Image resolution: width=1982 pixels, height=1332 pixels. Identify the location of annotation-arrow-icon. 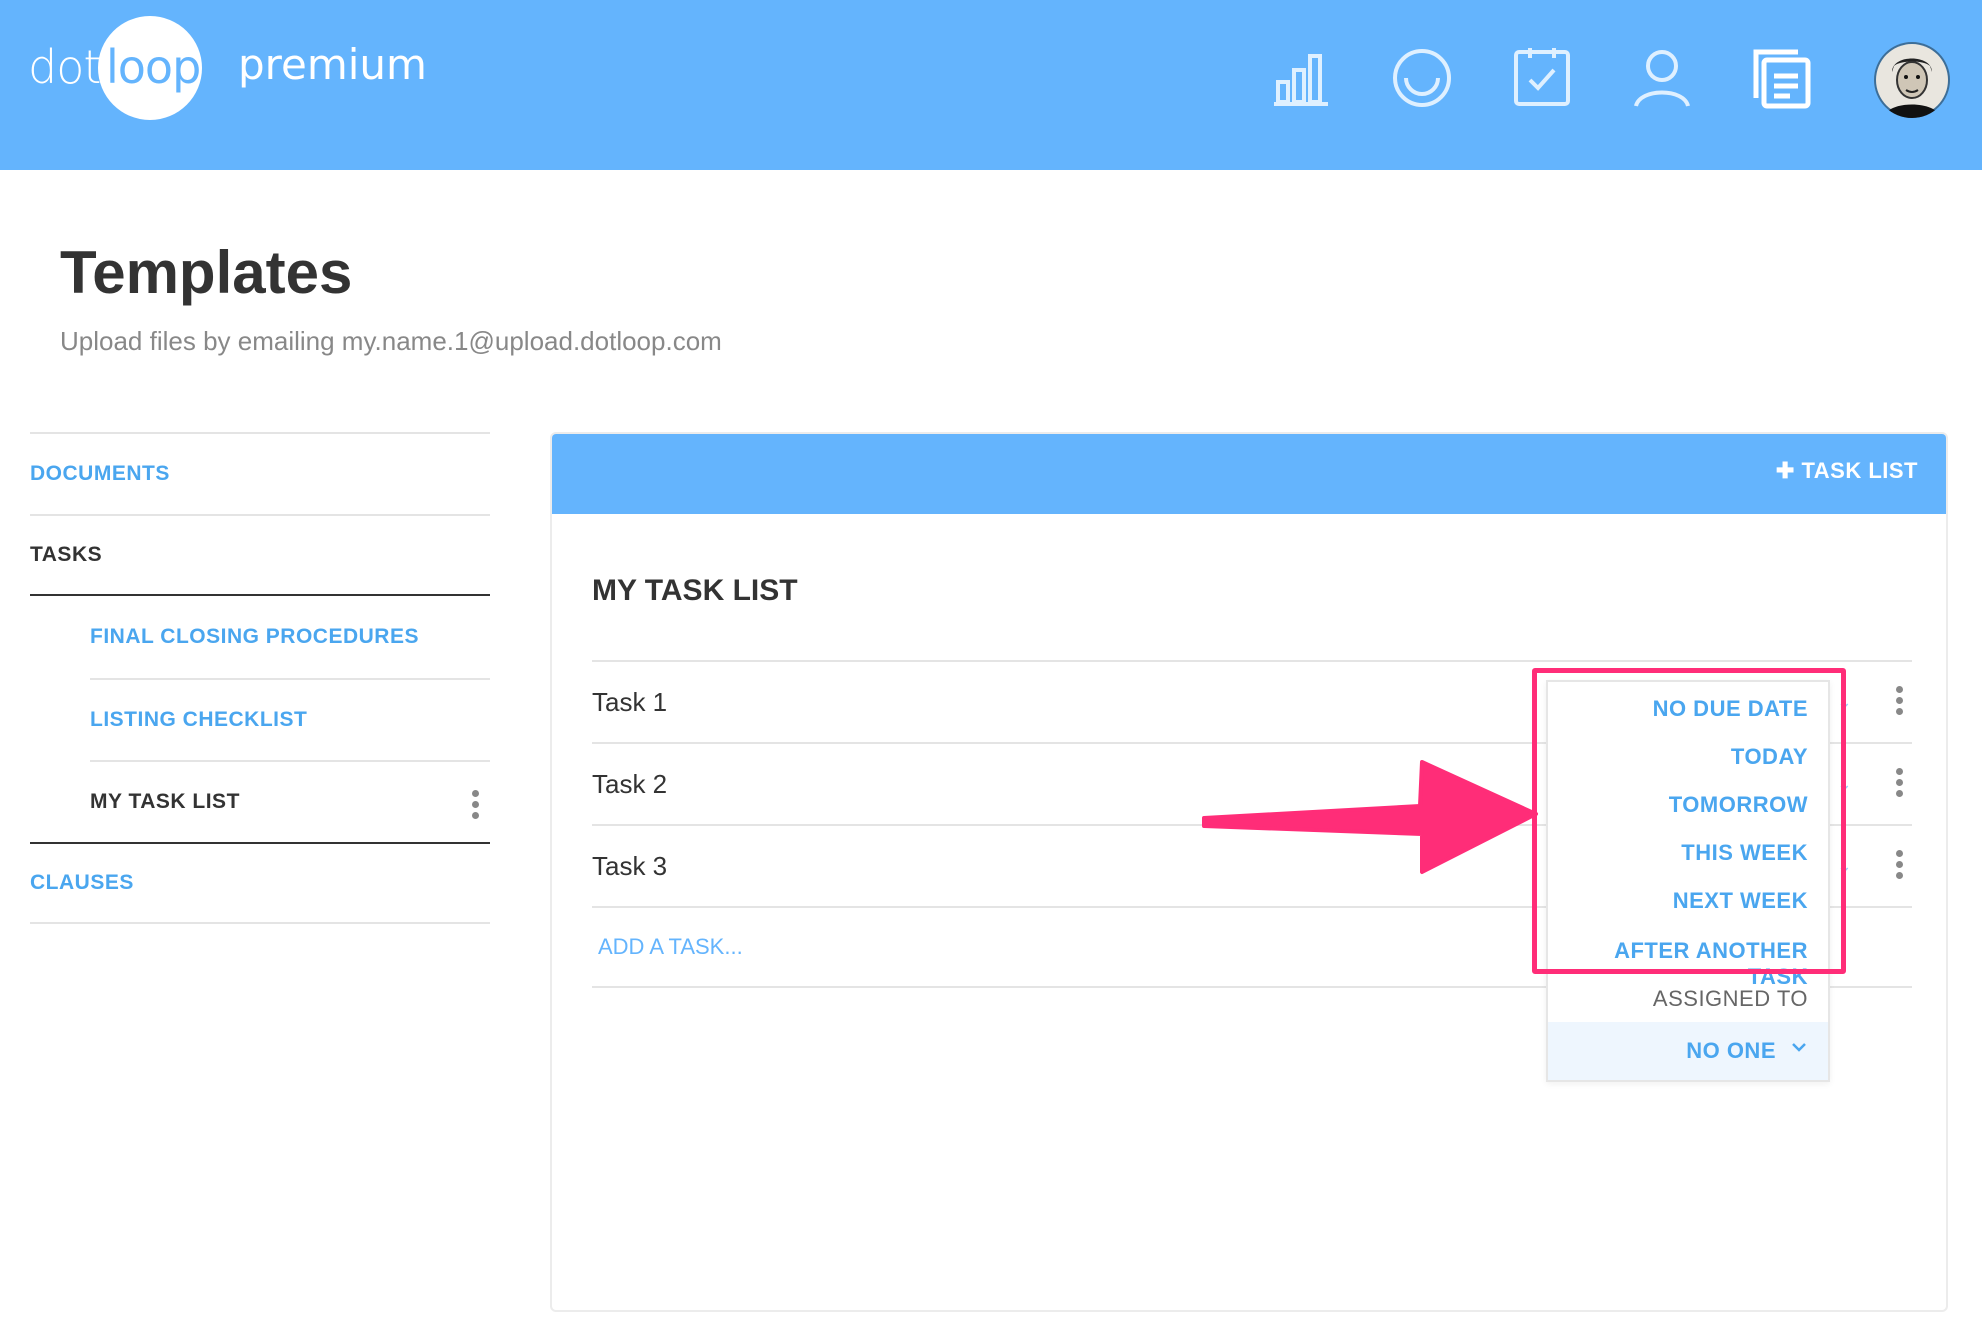
(1370, 817).